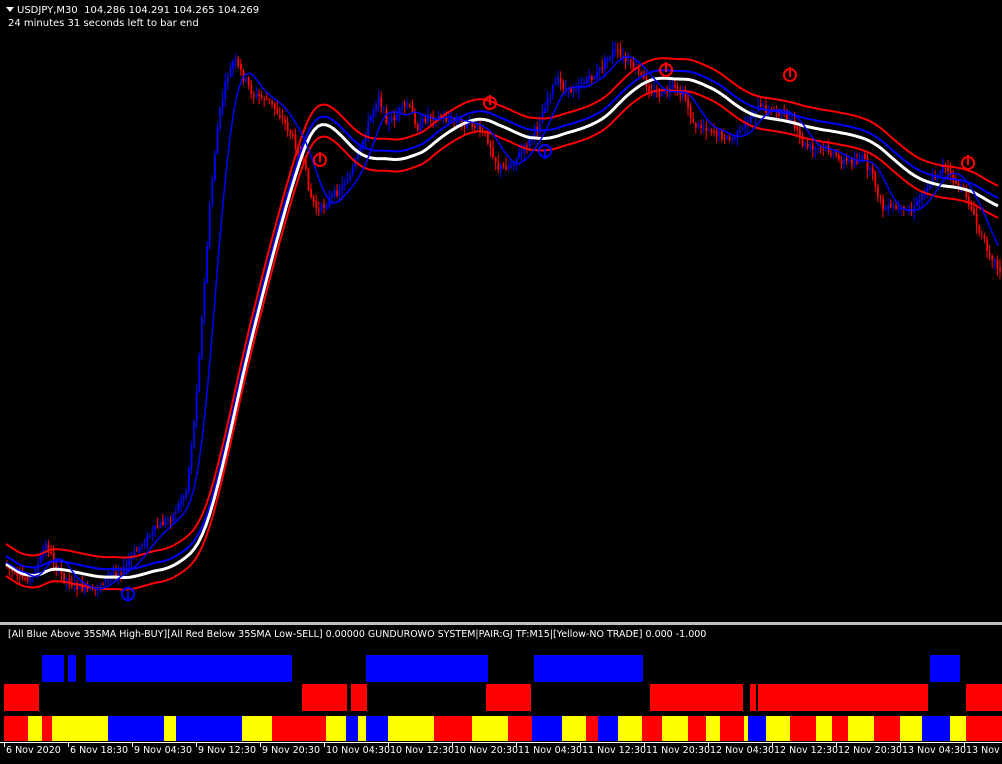 Image resolution: width=1002 pixels, height=764 pixels. What do you see at coordinates (550, 750) in the screenshot?
I see `time-label: 11 Nov 04:30` at bounding box center [550, 750].